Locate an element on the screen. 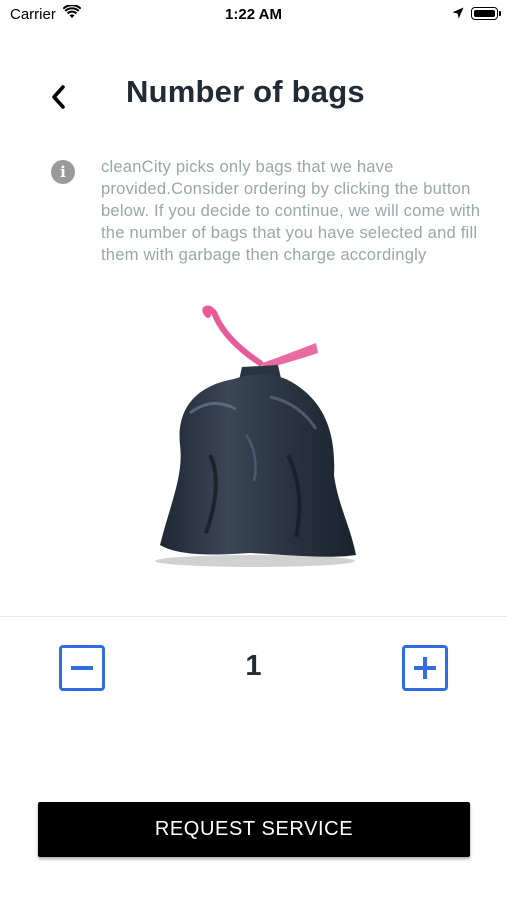 Image resolution: width=507 pixels, height=900 pixels. garbage-bag-image is located at coordinates (255, 436).